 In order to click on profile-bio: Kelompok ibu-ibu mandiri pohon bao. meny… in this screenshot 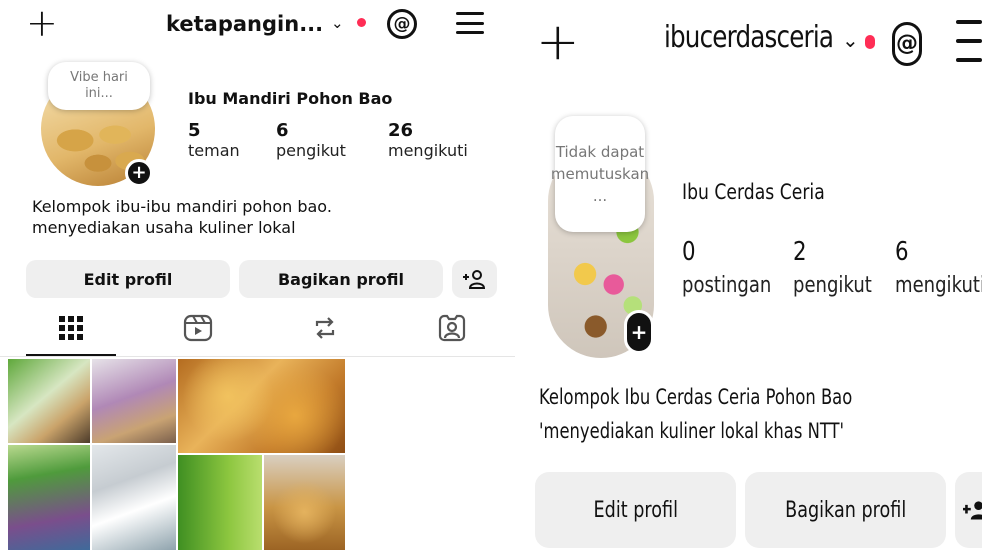, I will do `click(182, 217)`.